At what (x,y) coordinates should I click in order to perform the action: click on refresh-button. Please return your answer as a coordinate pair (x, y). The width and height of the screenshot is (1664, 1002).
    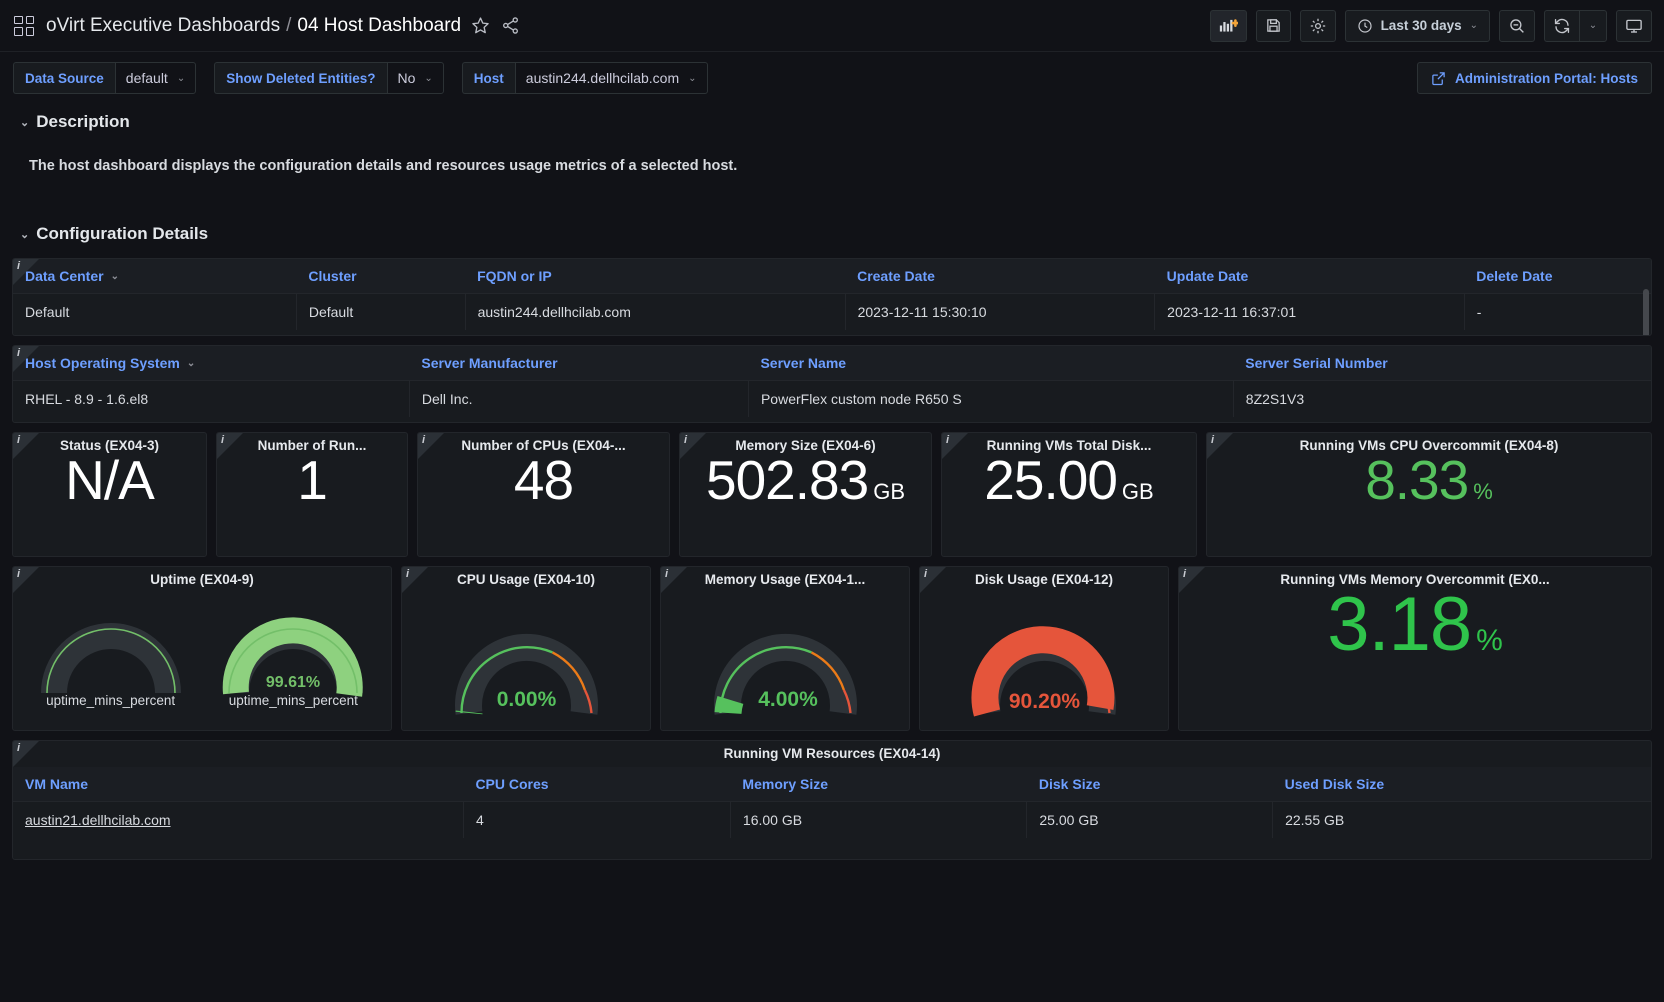
    Looking at the image, I should click on (1561, 25).